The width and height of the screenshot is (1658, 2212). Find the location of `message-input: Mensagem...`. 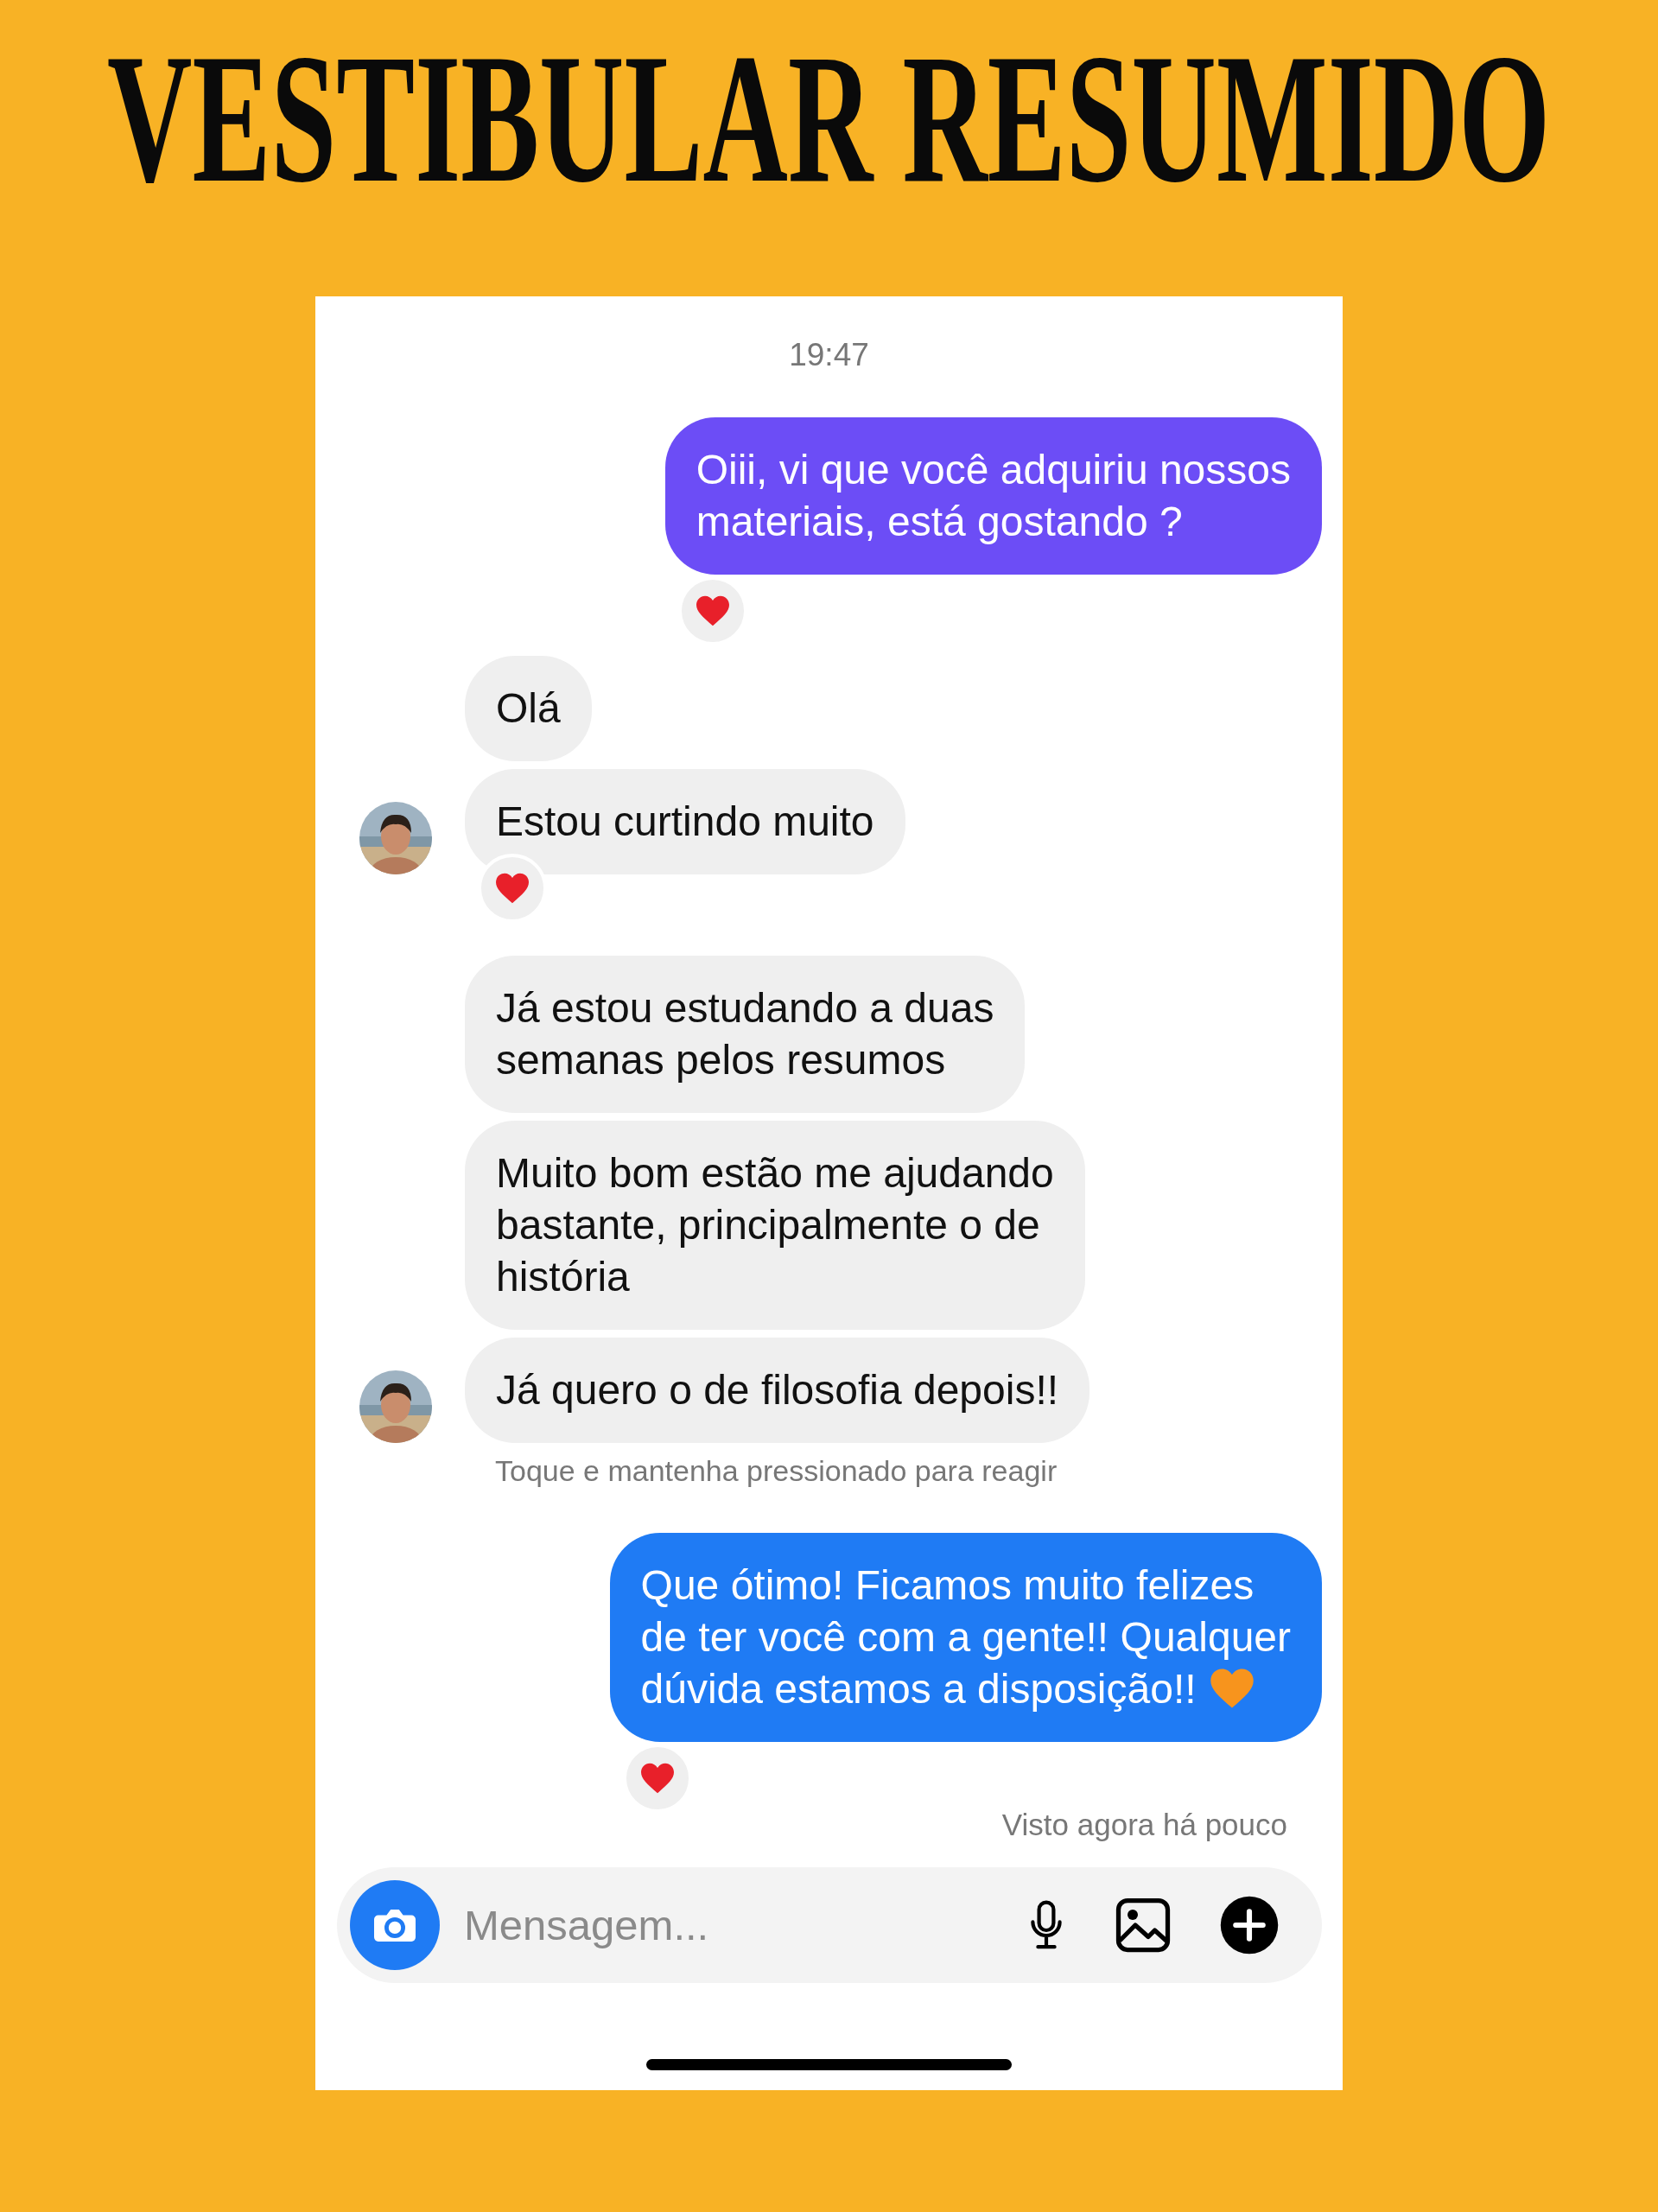

message-input: Mensagem... is located at coordinates (732, 1925).